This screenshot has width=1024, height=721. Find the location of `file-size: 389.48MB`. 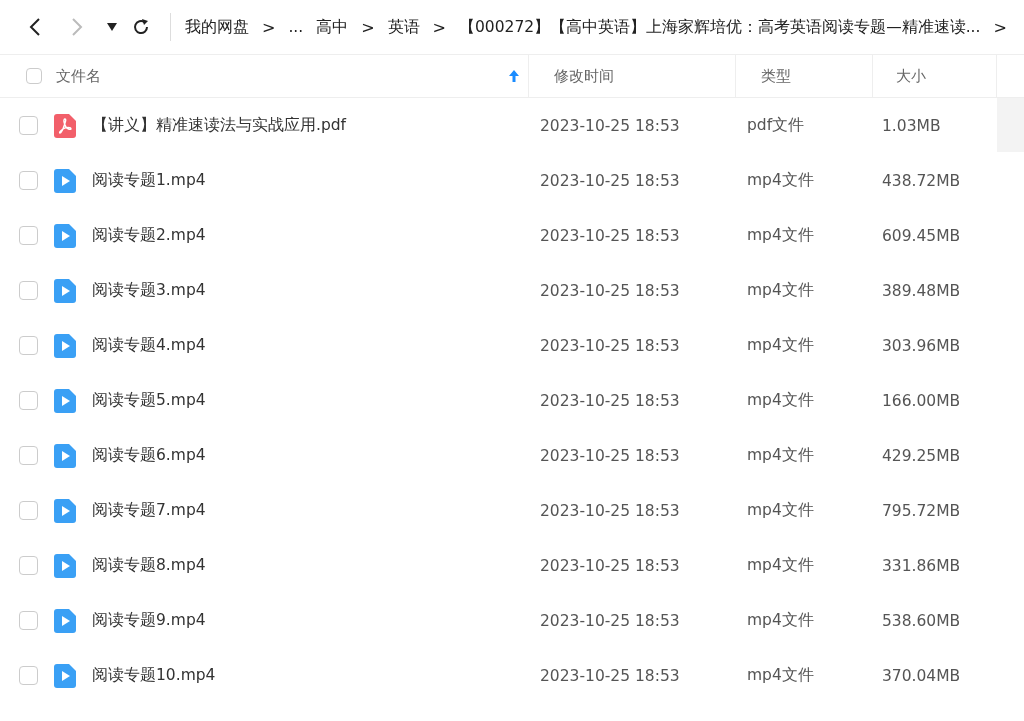

file-size: 389.48MB is located at coordinates (921, 290).